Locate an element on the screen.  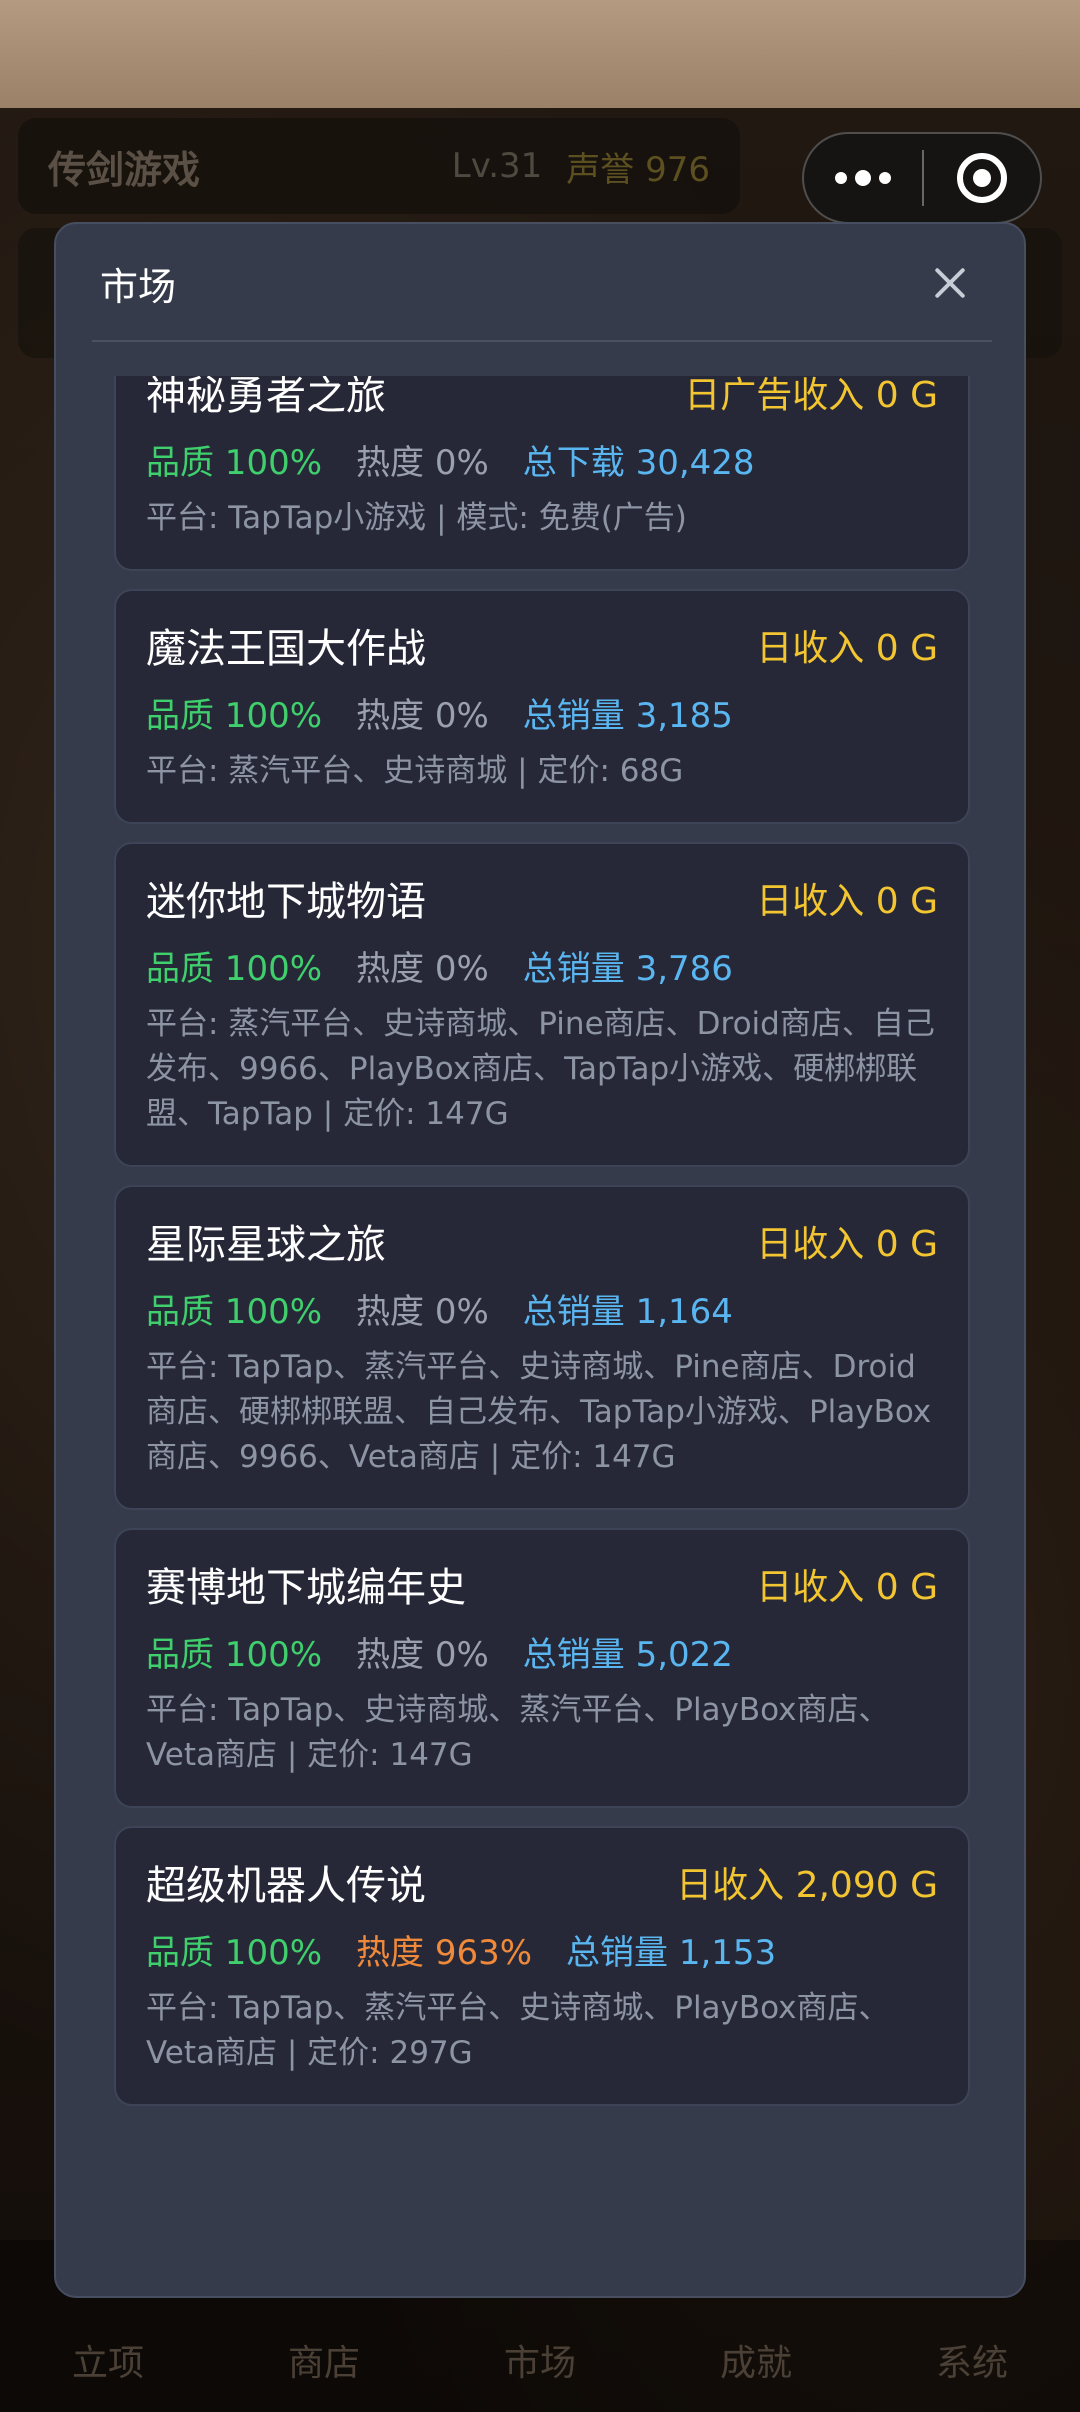
game-name: 星际星球之旅 is located at coordinates (266, 1245).